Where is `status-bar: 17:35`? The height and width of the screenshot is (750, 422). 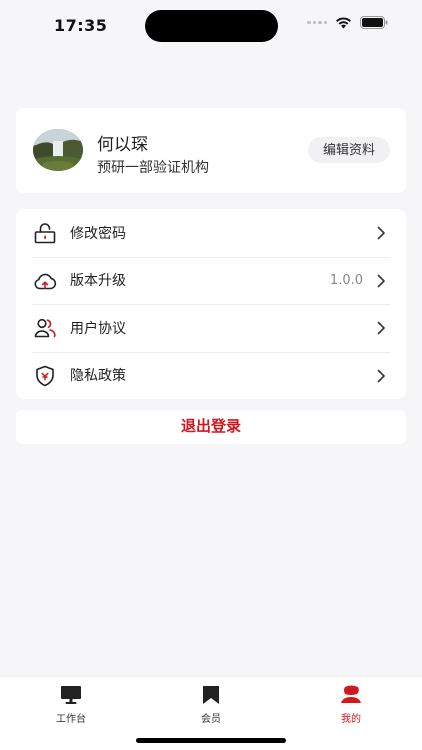 status-bar: 17:35 is located at coordinates (211, 26).